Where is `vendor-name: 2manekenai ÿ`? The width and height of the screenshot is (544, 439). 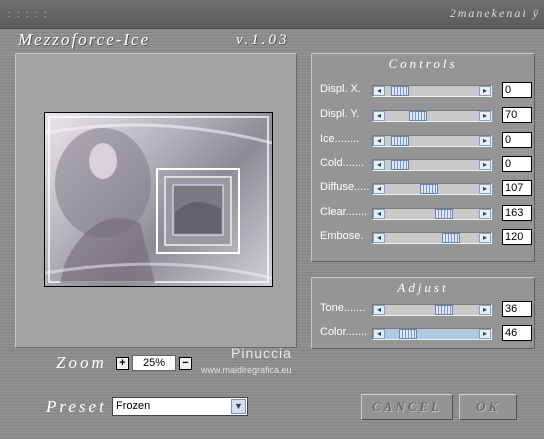 vendor-name: 2manekenai ÿ is located at coordinates (494, 13).